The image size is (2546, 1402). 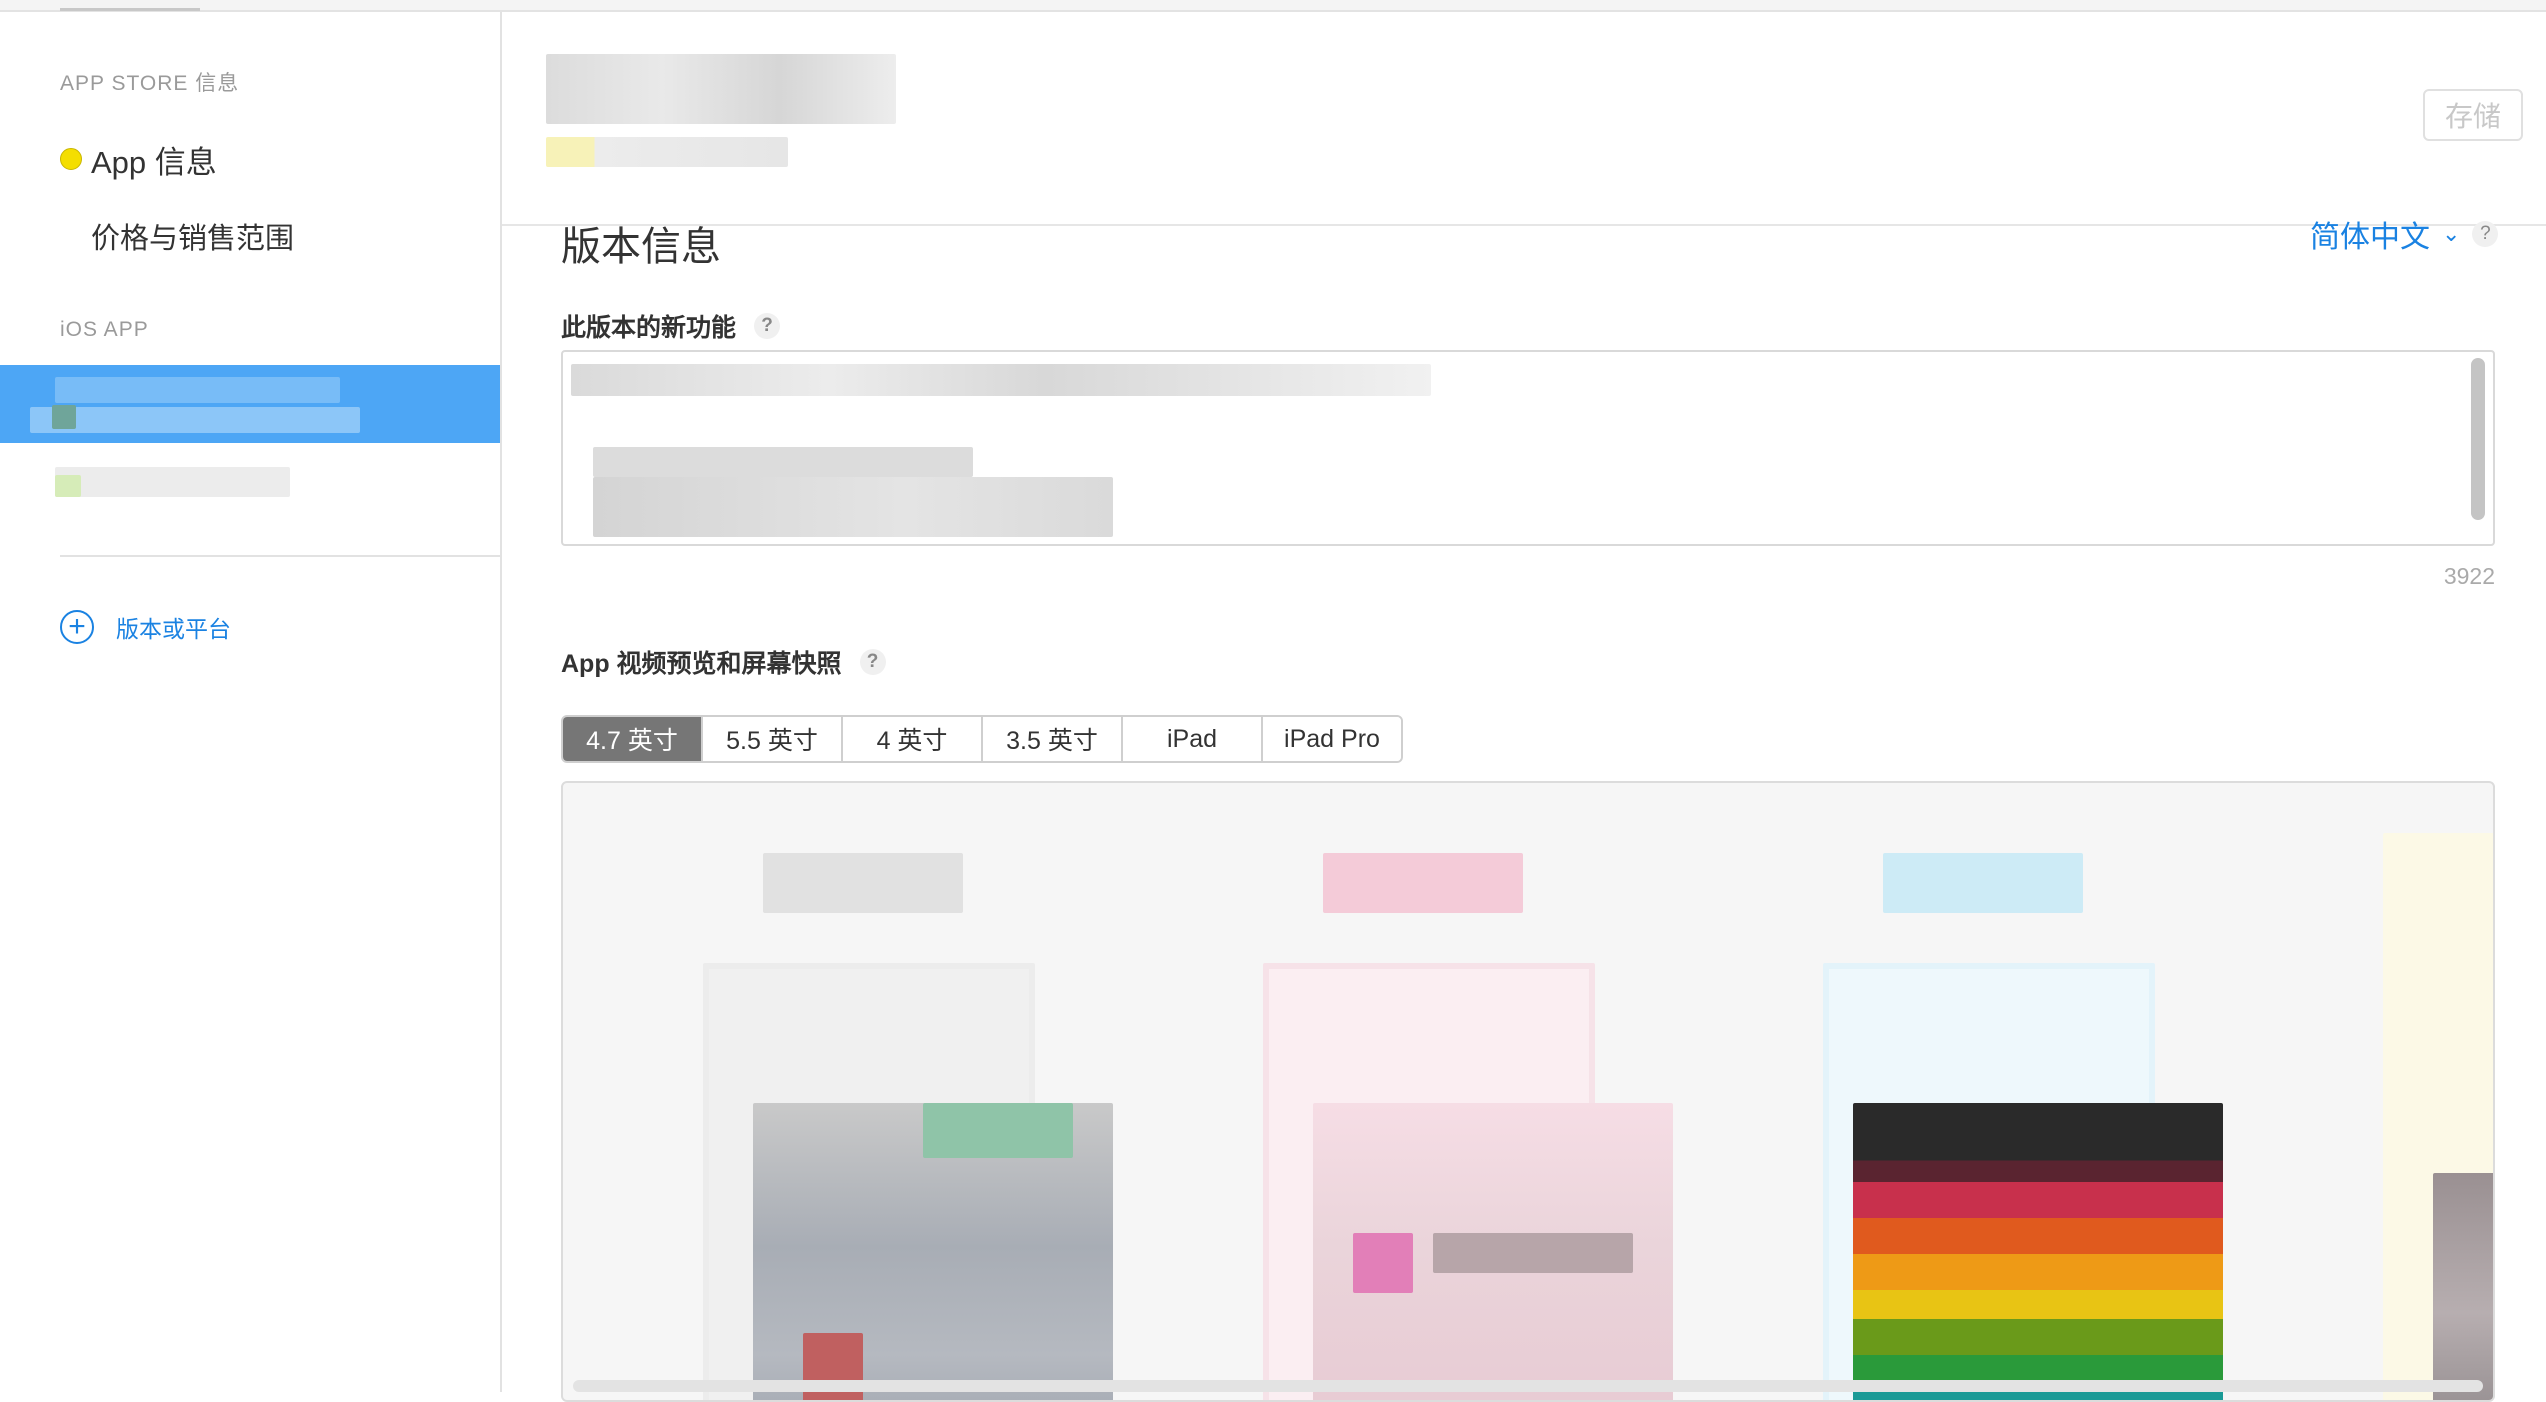 What do you see at coordinates (1053, 739) in the screenshot?
I see `tab-3-5-inch: 3.5 英寸` at bounding box center [1053, 739].